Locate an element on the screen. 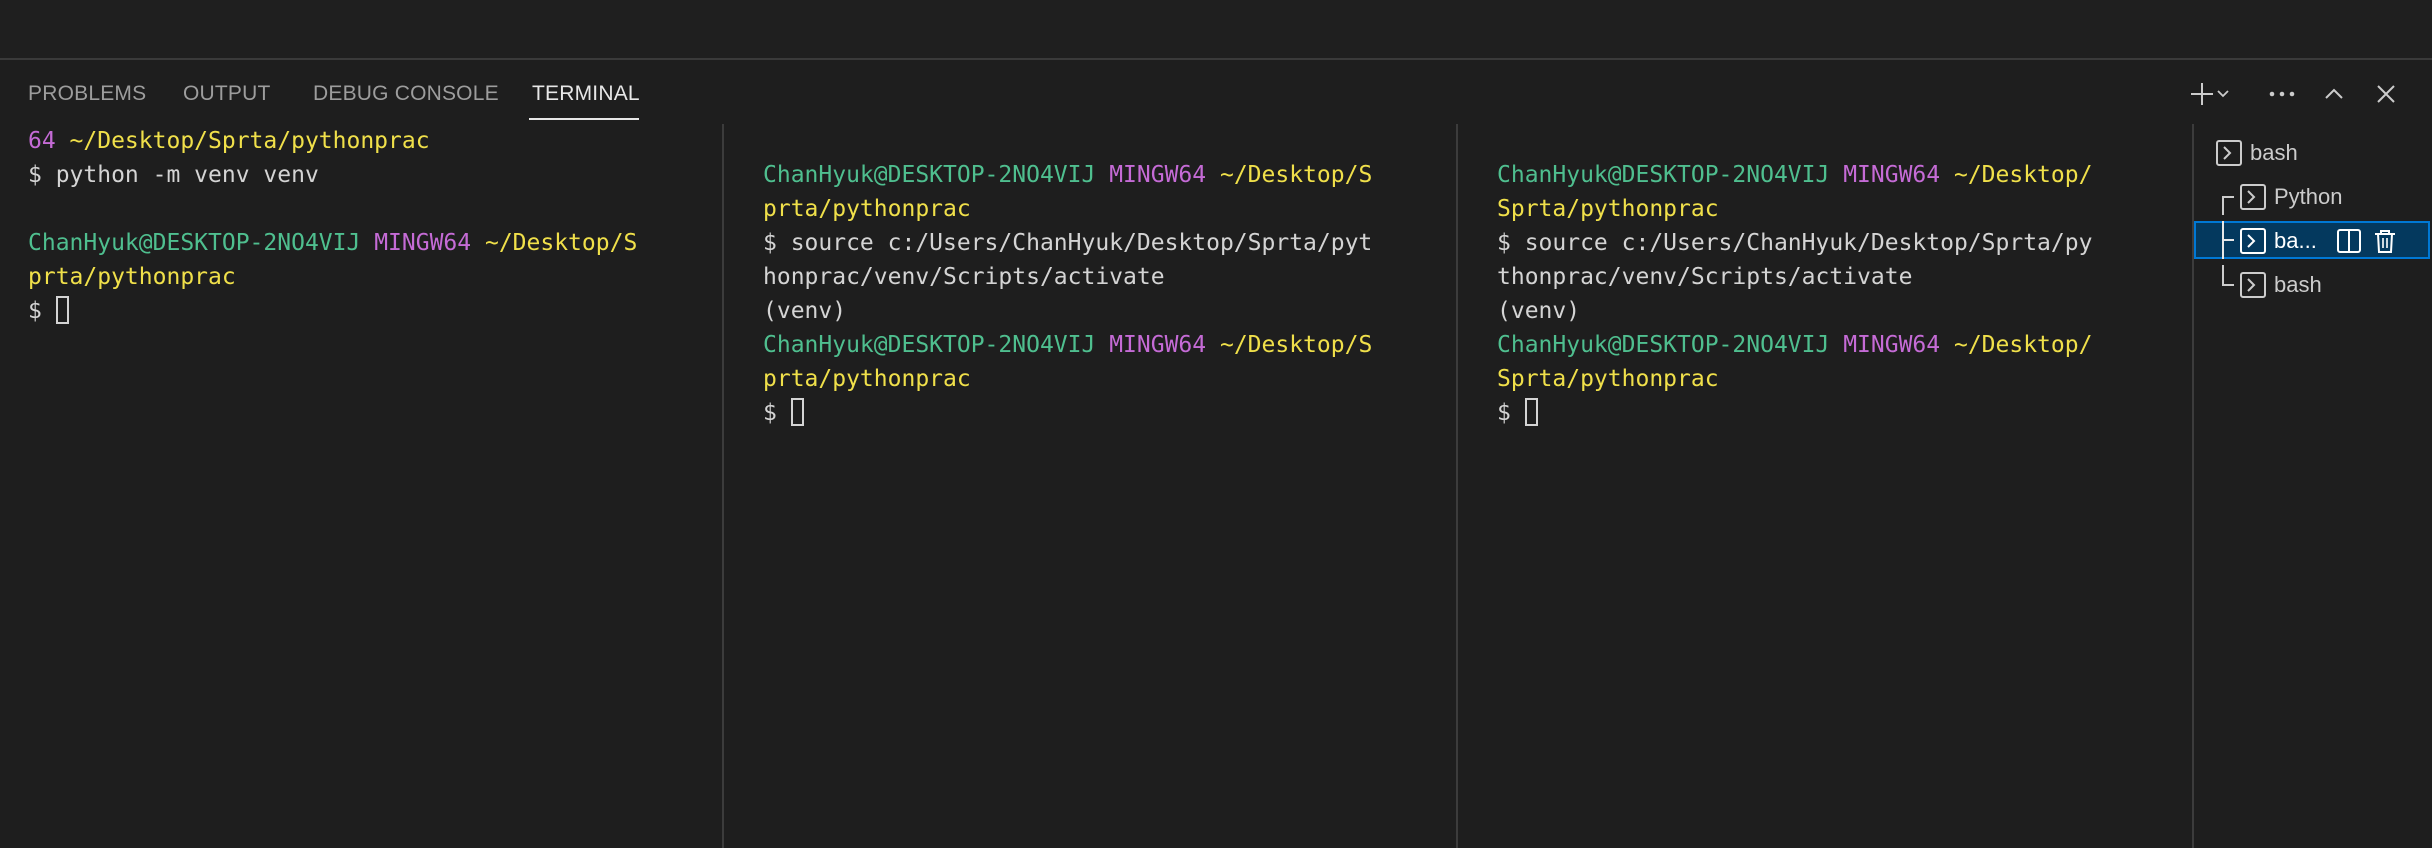  close-icon is located at coordinates (2386, 94).